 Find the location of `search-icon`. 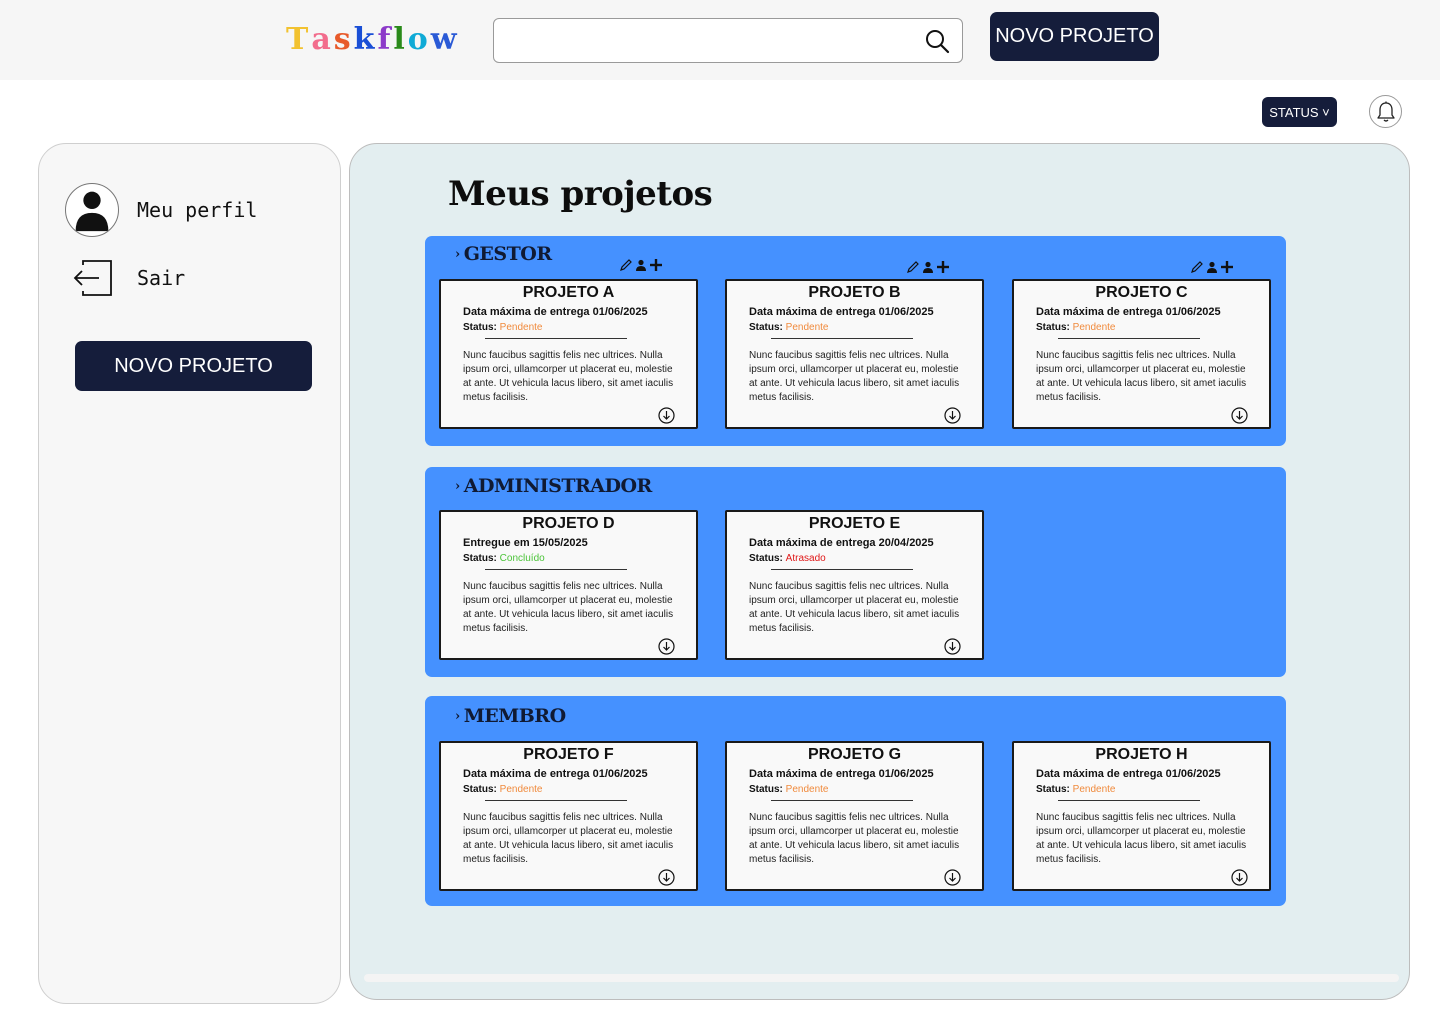

search-icon is located at coordinates (937, 41).